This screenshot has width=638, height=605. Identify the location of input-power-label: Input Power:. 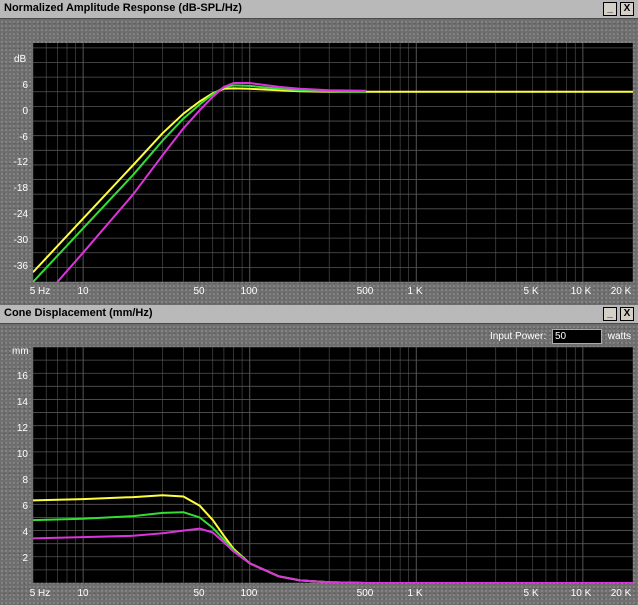
(518, 337).